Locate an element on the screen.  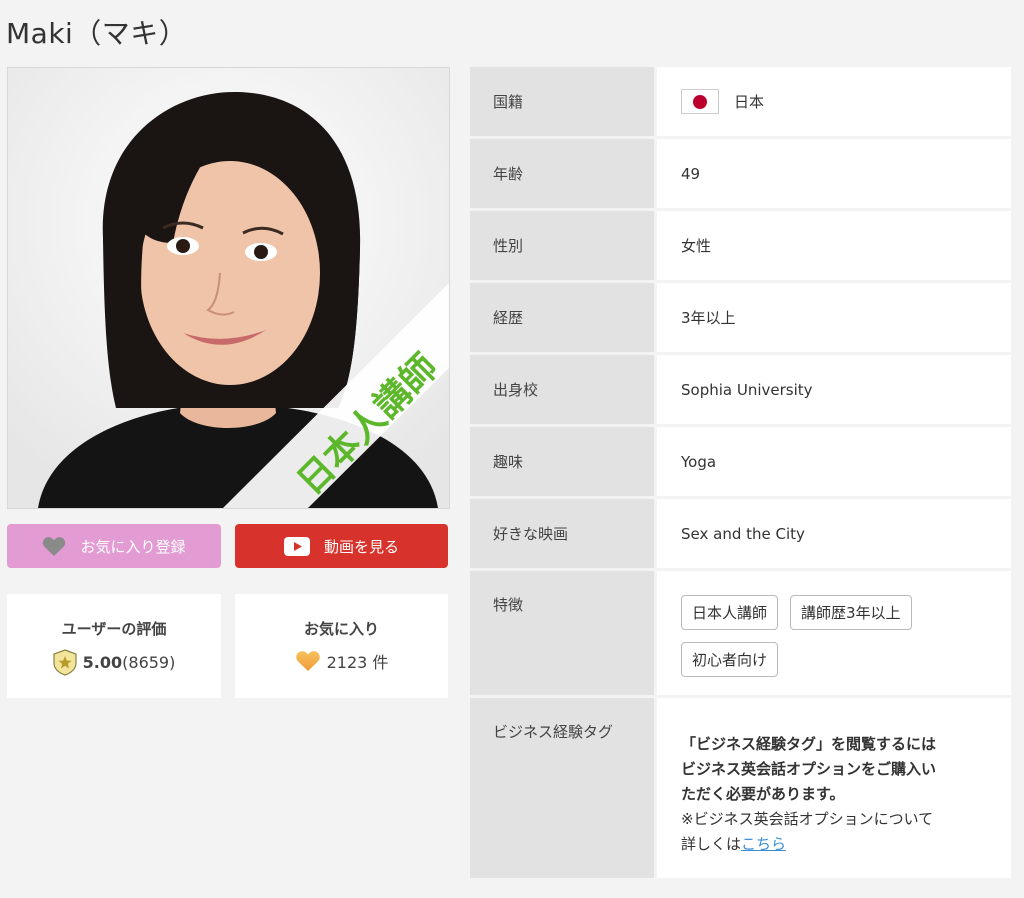
business-info-line: ※ビジネス英会話オプションについて is located at coordinates (807, 819).